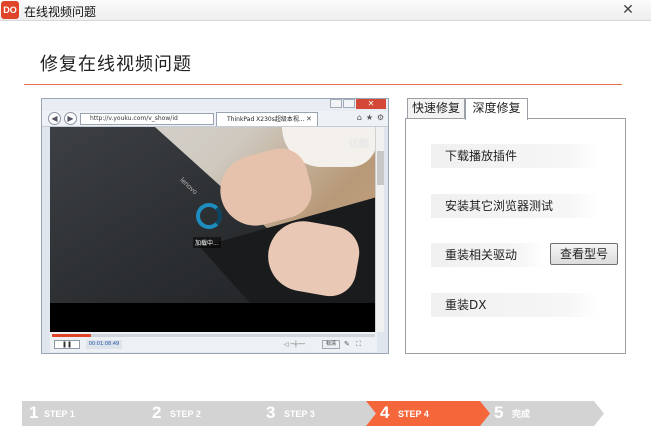  Describe the element at coordinates (380, 168) in the screenshot. I see `scrollbar-thumb` at that location.